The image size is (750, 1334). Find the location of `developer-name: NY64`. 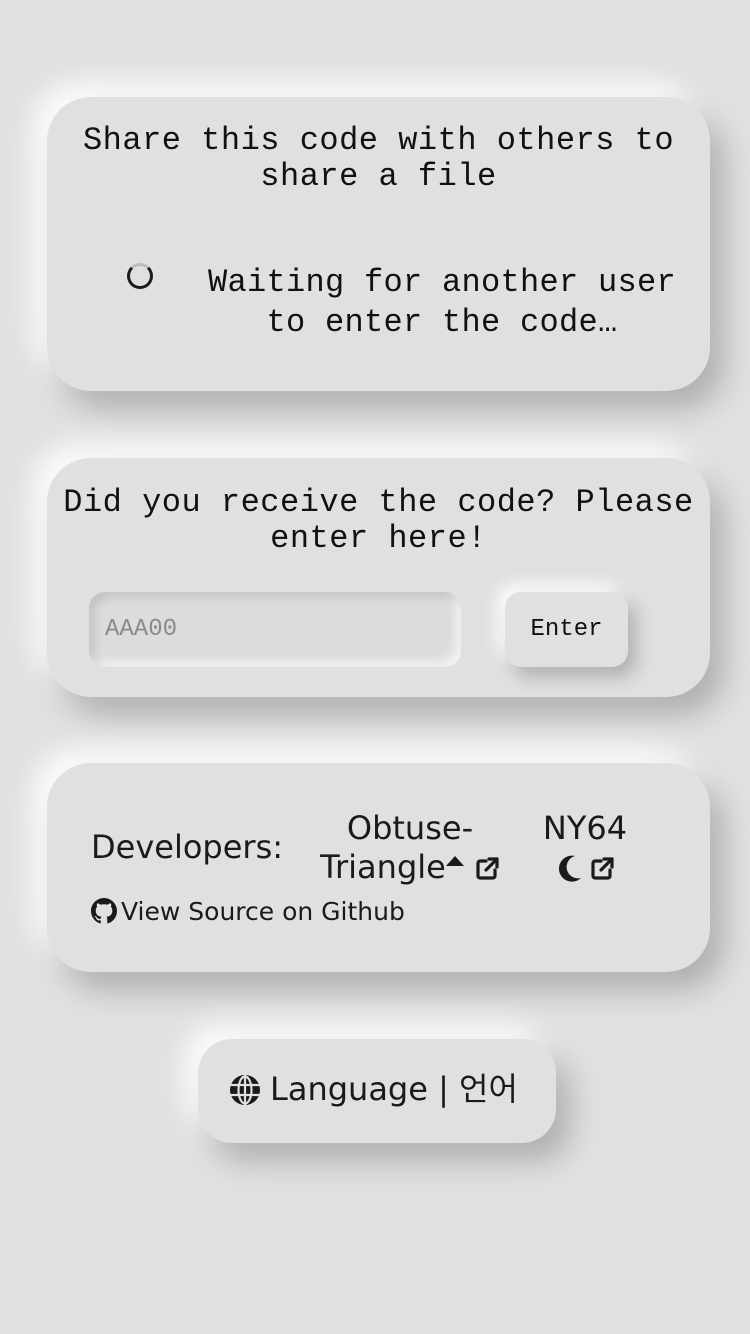

developer-name: NY64 is located at coordinates (585, 828).